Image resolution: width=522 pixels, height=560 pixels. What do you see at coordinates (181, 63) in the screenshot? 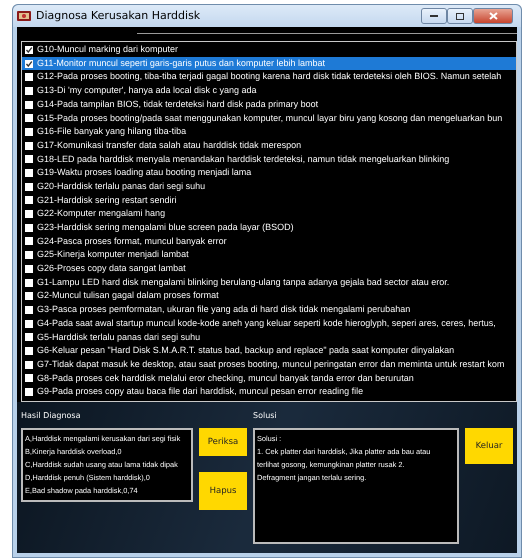
I see `symptom-label: G11-Monitor muncul seperti garis-garis putus dan komputer lebih lambat` at bounding box center [181, 63].